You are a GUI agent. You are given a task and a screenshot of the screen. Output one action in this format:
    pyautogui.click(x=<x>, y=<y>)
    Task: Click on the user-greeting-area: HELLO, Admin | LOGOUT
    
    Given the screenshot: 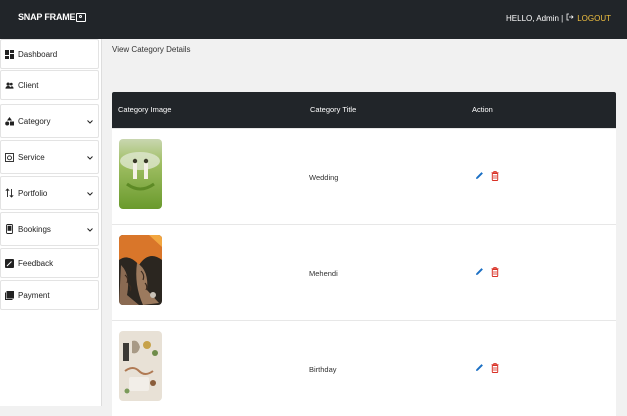 What is the action you would take?
    pyautogui.click(x=558, y=18)
    